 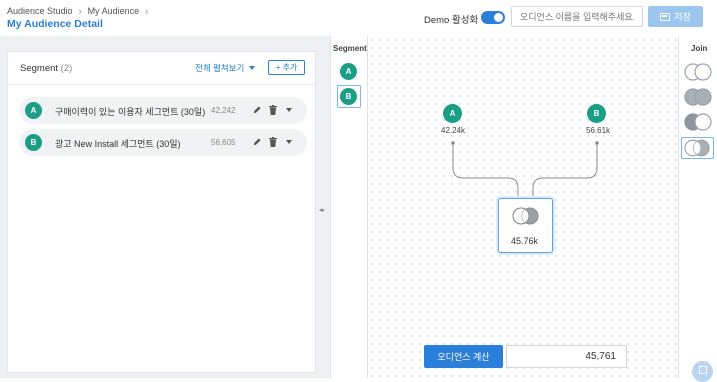 I want to click on segment-column-badge-b: B, so click(x=348, y=96).